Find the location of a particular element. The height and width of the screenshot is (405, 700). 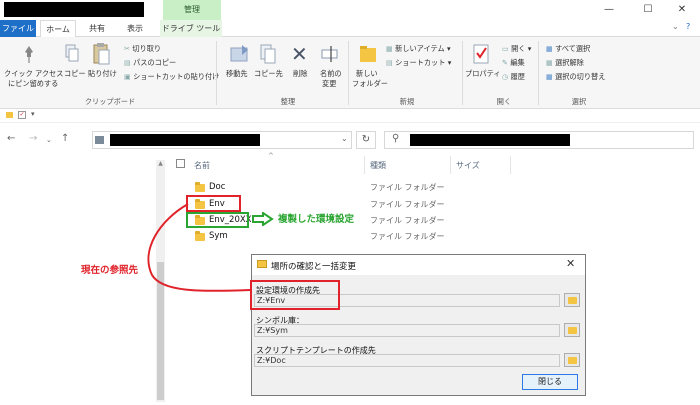

select-none-label: 選択解除 is located at coordinates (569, 62).